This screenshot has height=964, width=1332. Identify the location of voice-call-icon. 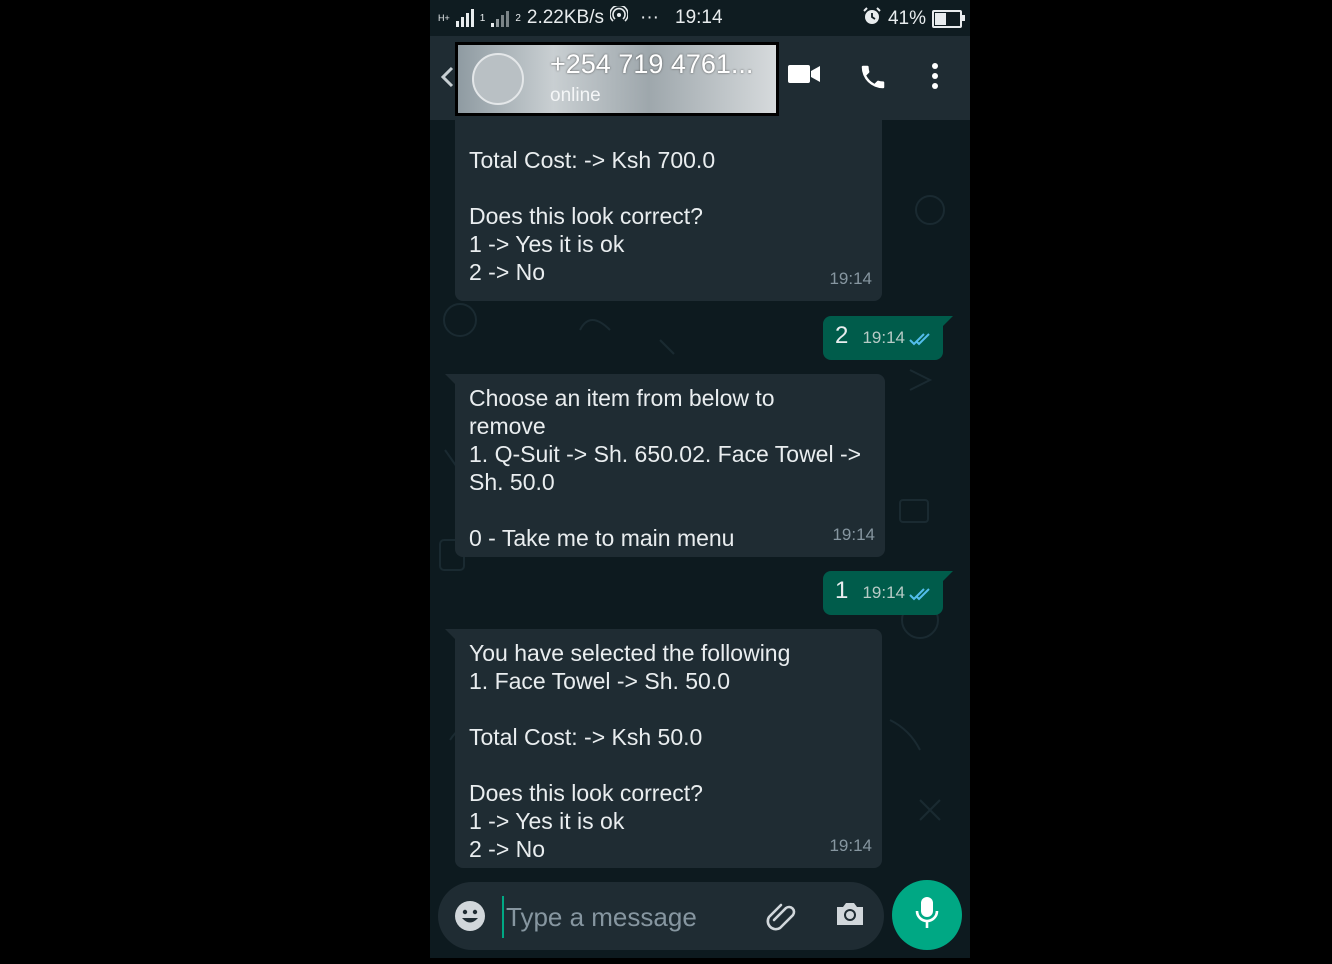
(873, 79).